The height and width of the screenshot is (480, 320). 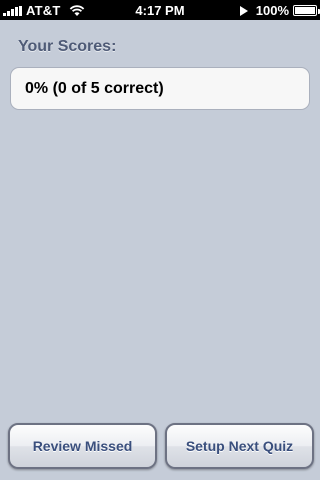 I want to click on review-missed-button: Review Missed, so click(x=82, y=446).